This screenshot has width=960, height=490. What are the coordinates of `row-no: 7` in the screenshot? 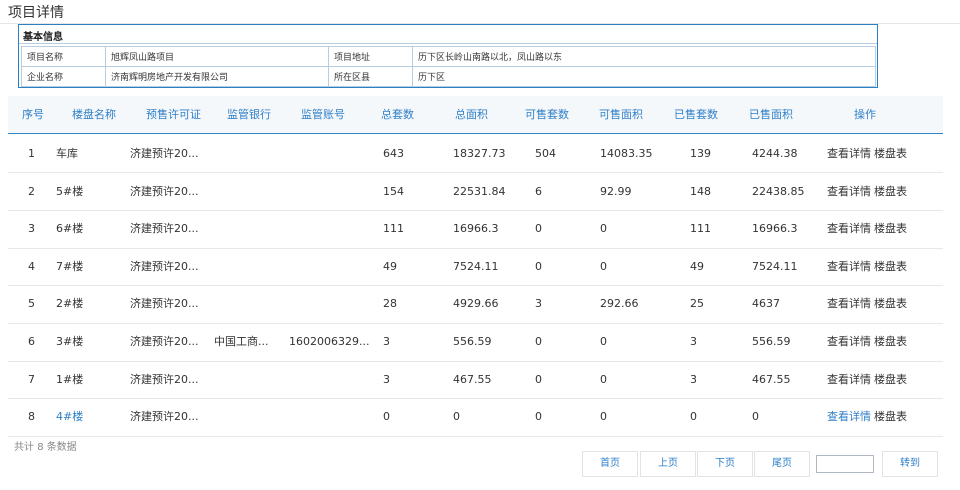 It's located at (31, 379).